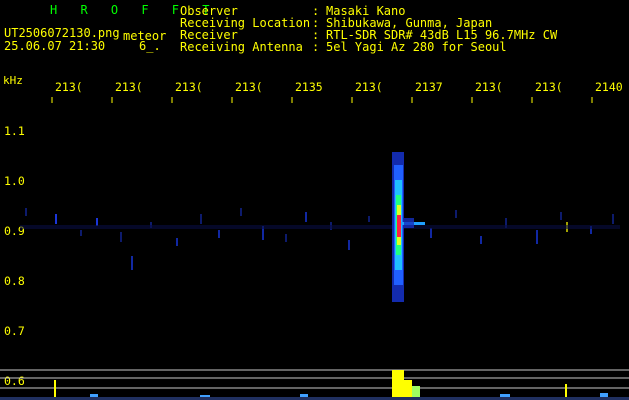  What do you see at coordinates (316, 47) in the screenshot?
I see `info-colon: :` at bounding box center [316, 47].